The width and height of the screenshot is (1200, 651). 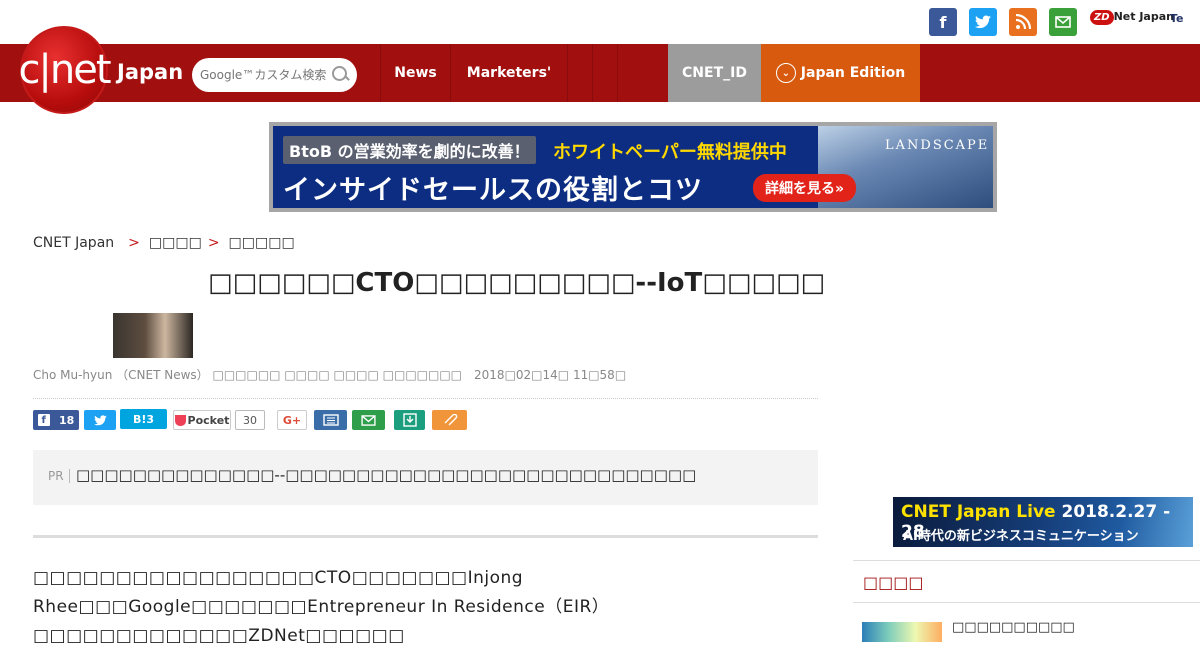 I want to click on cnet-japan-label: Japan, so click(x=150, y=72).